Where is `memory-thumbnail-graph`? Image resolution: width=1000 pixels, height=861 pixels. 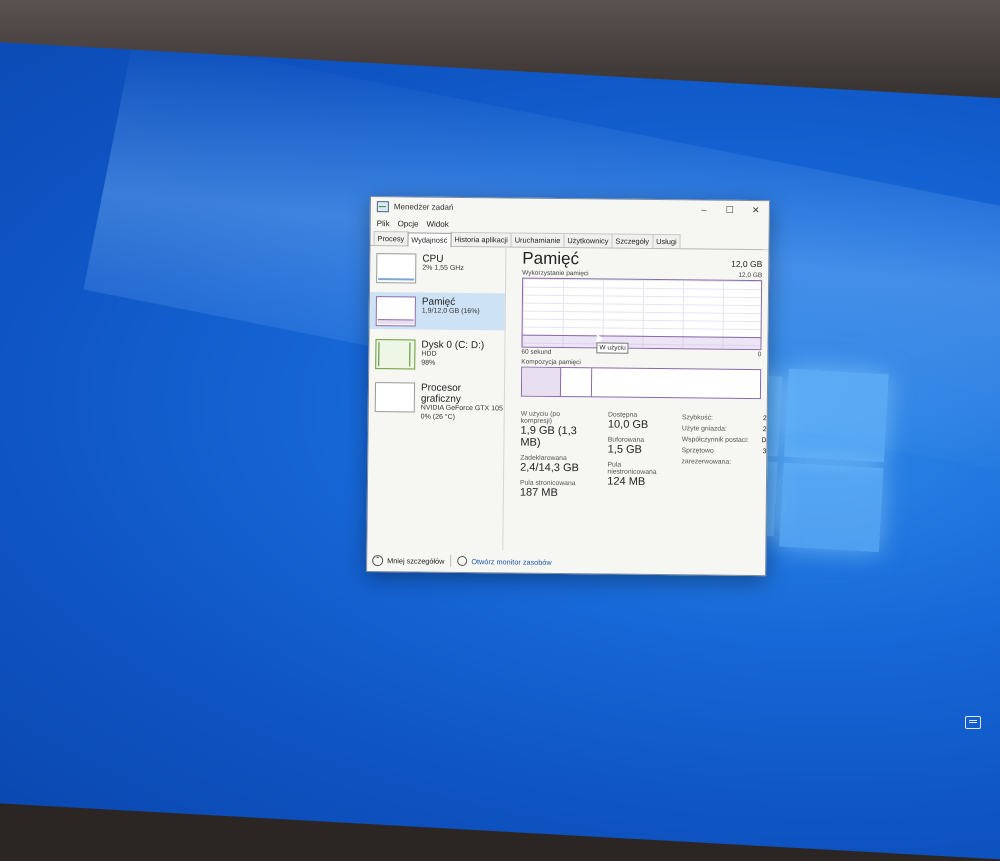 memory-thumbnail-graph is located at coordinates (395, 311).